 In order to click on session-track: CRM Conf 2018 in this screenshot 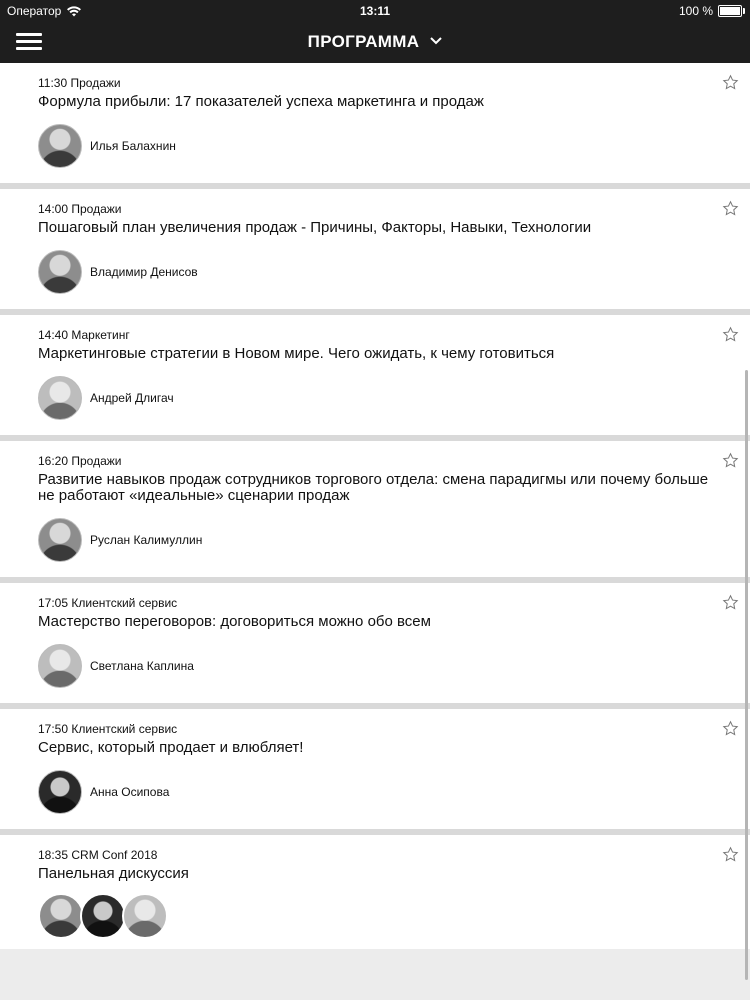, I will do `click(114, 855)`.